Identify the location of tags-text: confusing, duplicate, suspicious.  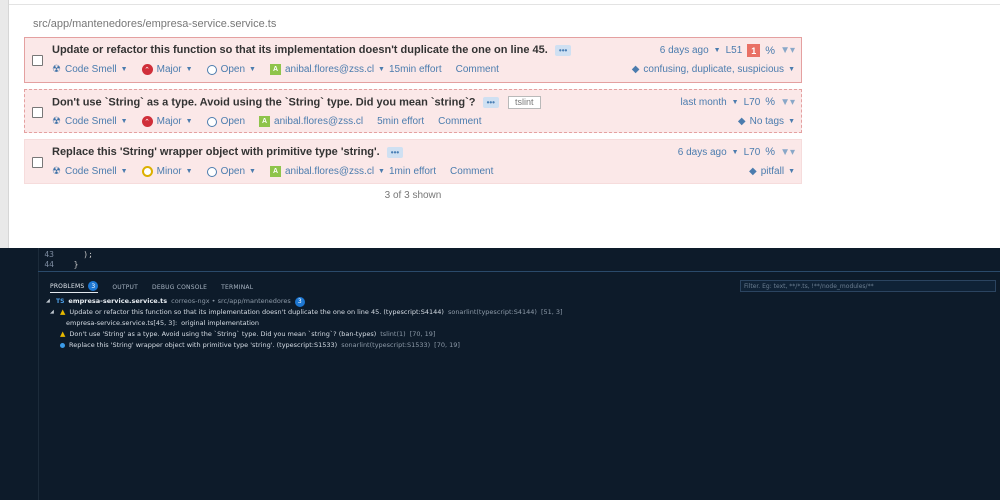
(713, 69).